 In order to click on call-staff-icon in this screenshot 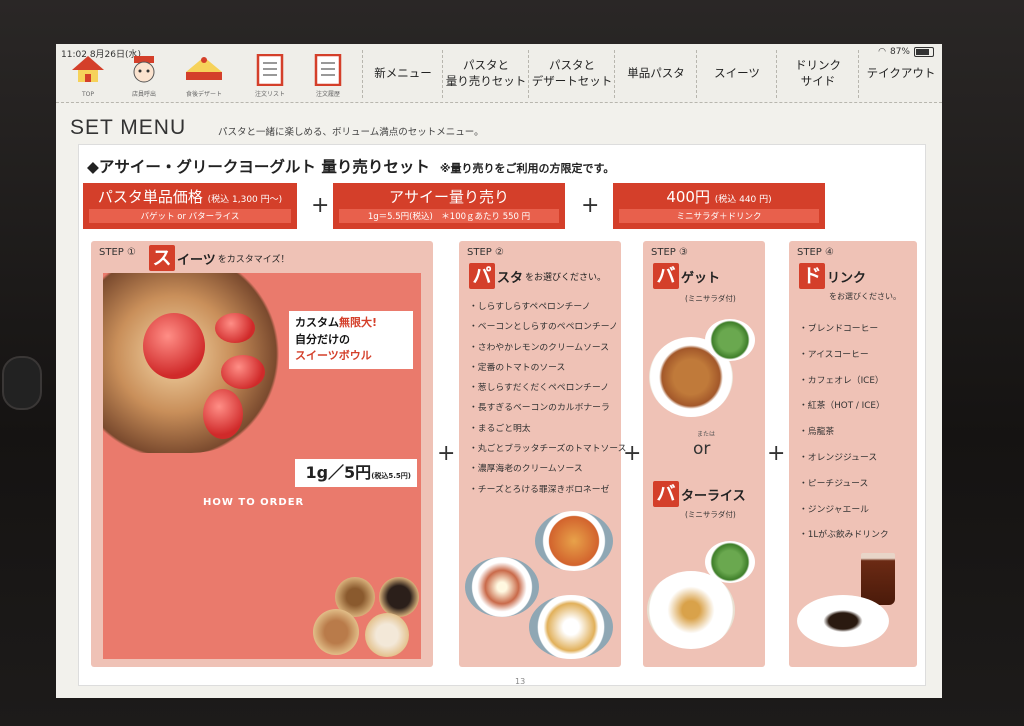, I will do `click(144, 69)`.